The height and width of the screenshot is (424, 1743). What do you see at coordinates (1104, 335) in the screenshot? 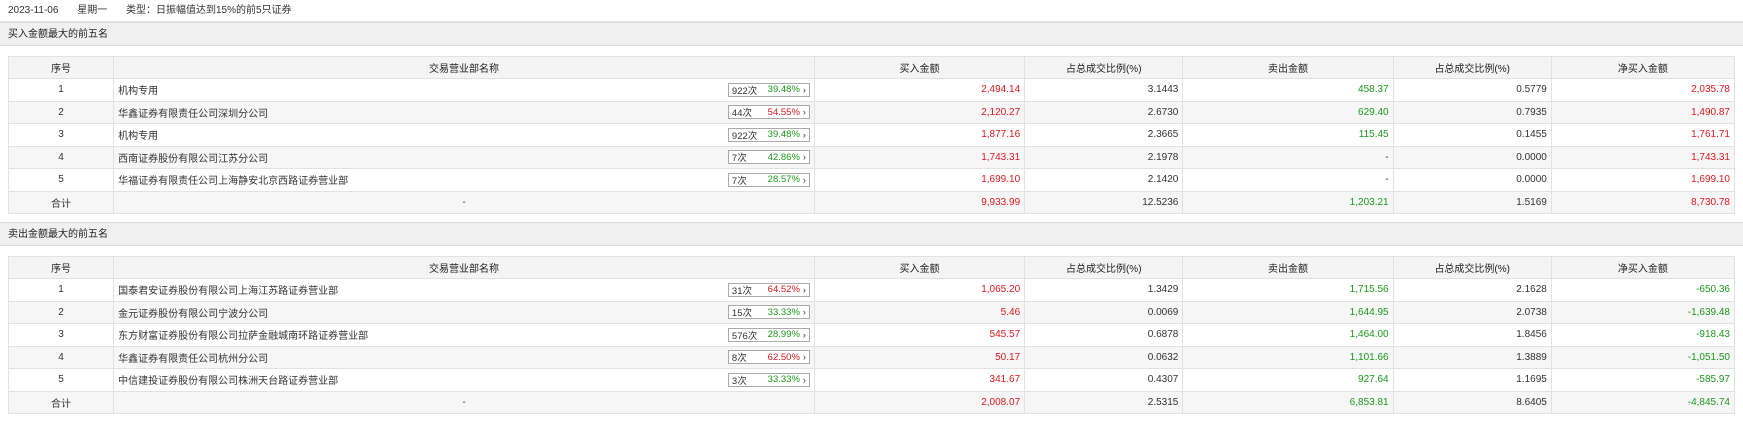
I see `buy-ratio: 0.6878` at bounding box center [1104, 335].